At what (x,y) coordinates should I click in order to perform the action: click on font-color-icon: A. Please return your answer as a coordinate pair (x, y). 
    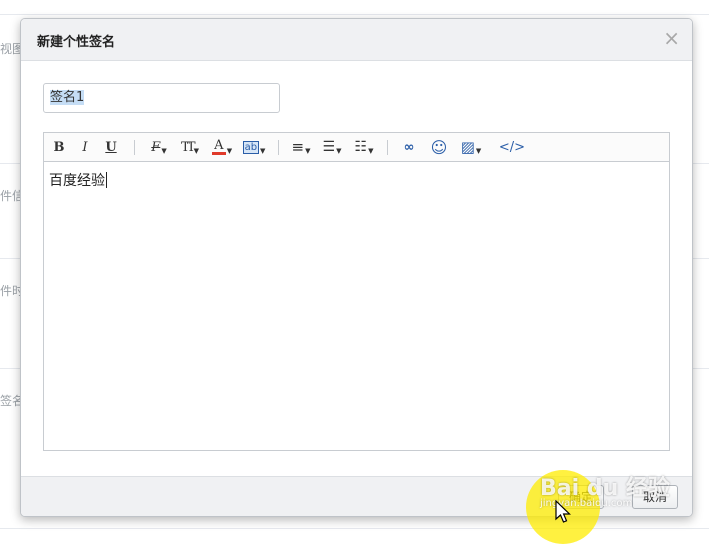
    Looking at the image, I should click on (218, 146).